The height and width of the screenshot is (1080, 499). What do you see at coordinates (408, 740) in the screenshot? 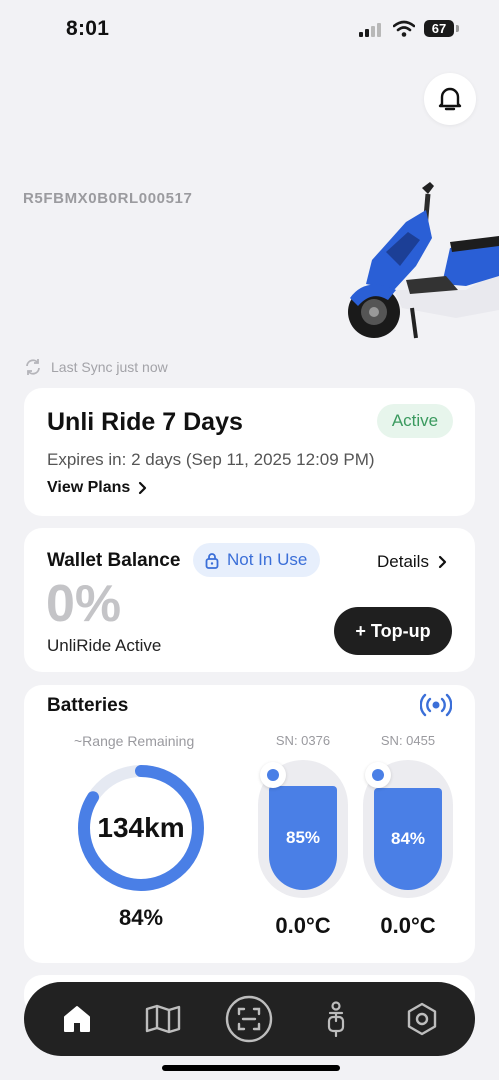
I see `battery-serial: SN: 0455` at bounding box center [408, 740].